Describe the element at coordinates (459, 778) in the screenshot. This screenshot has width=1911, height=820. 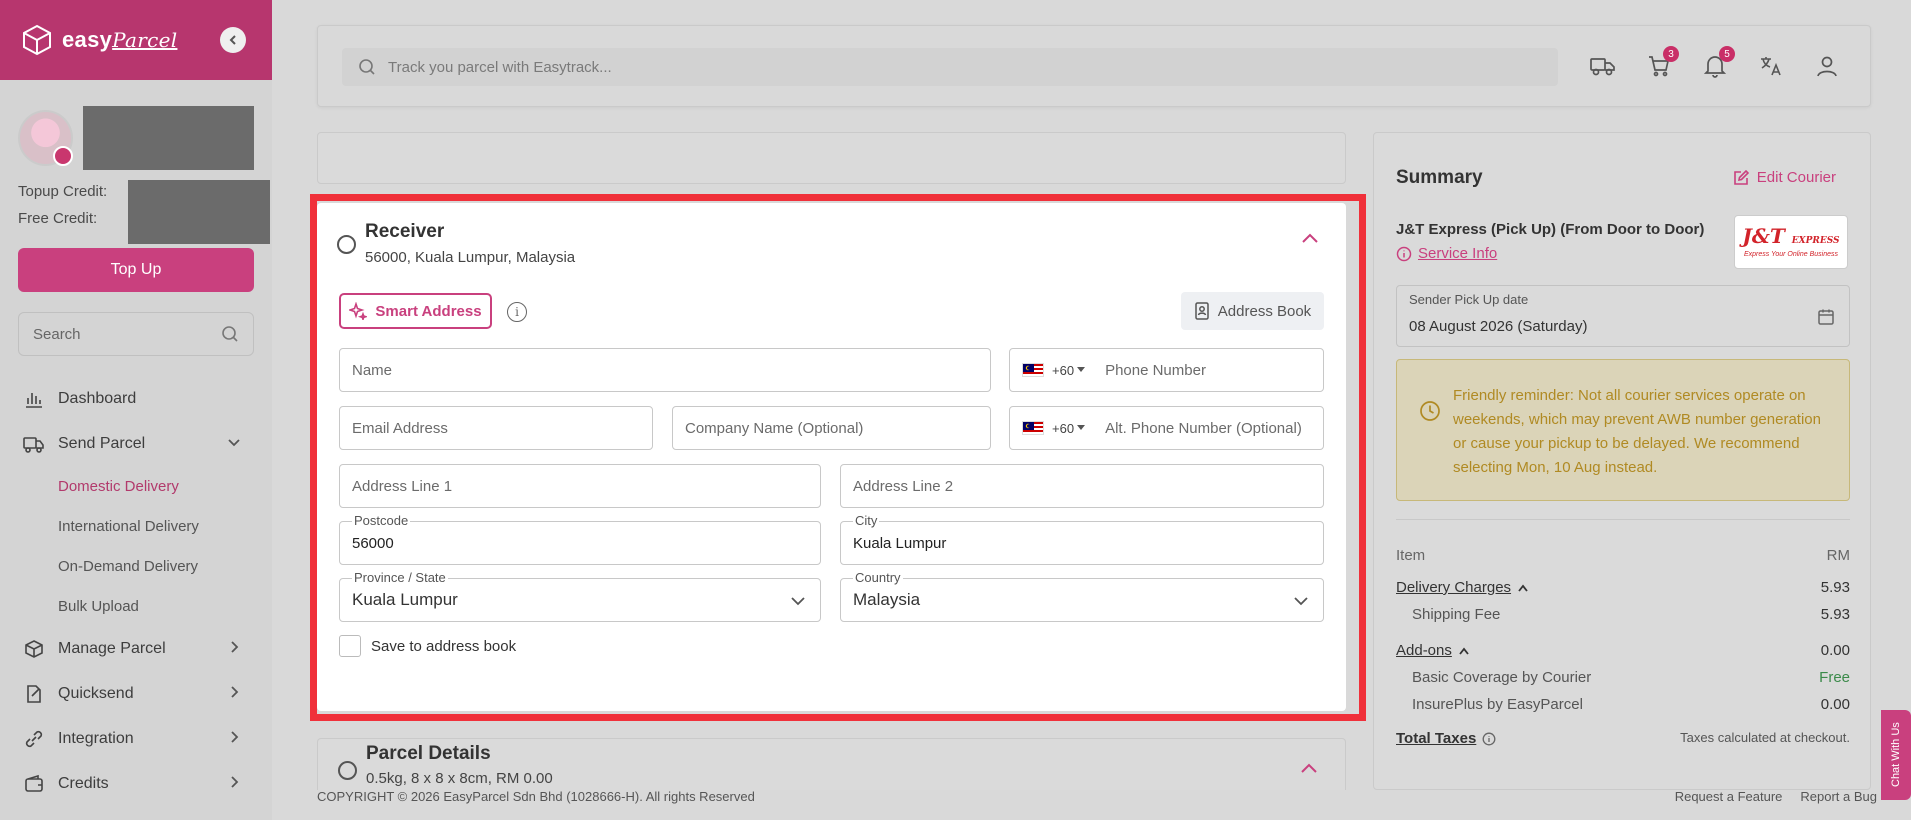
I see `parcel-details-subtitle: 0.5kg, 8 x 8 x 8cm, RM 0.00` at that location.